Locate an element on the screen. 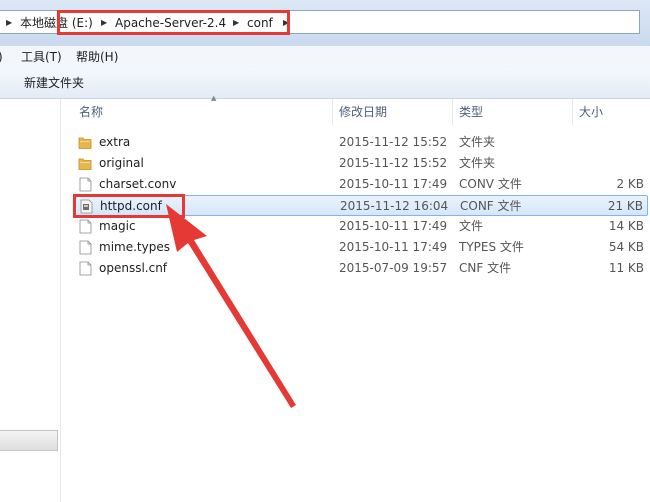 Image resolution: width=650 pixels, height=502 pixels. menu-item-help: 帮助(H) is located at coordinates (97, 57).